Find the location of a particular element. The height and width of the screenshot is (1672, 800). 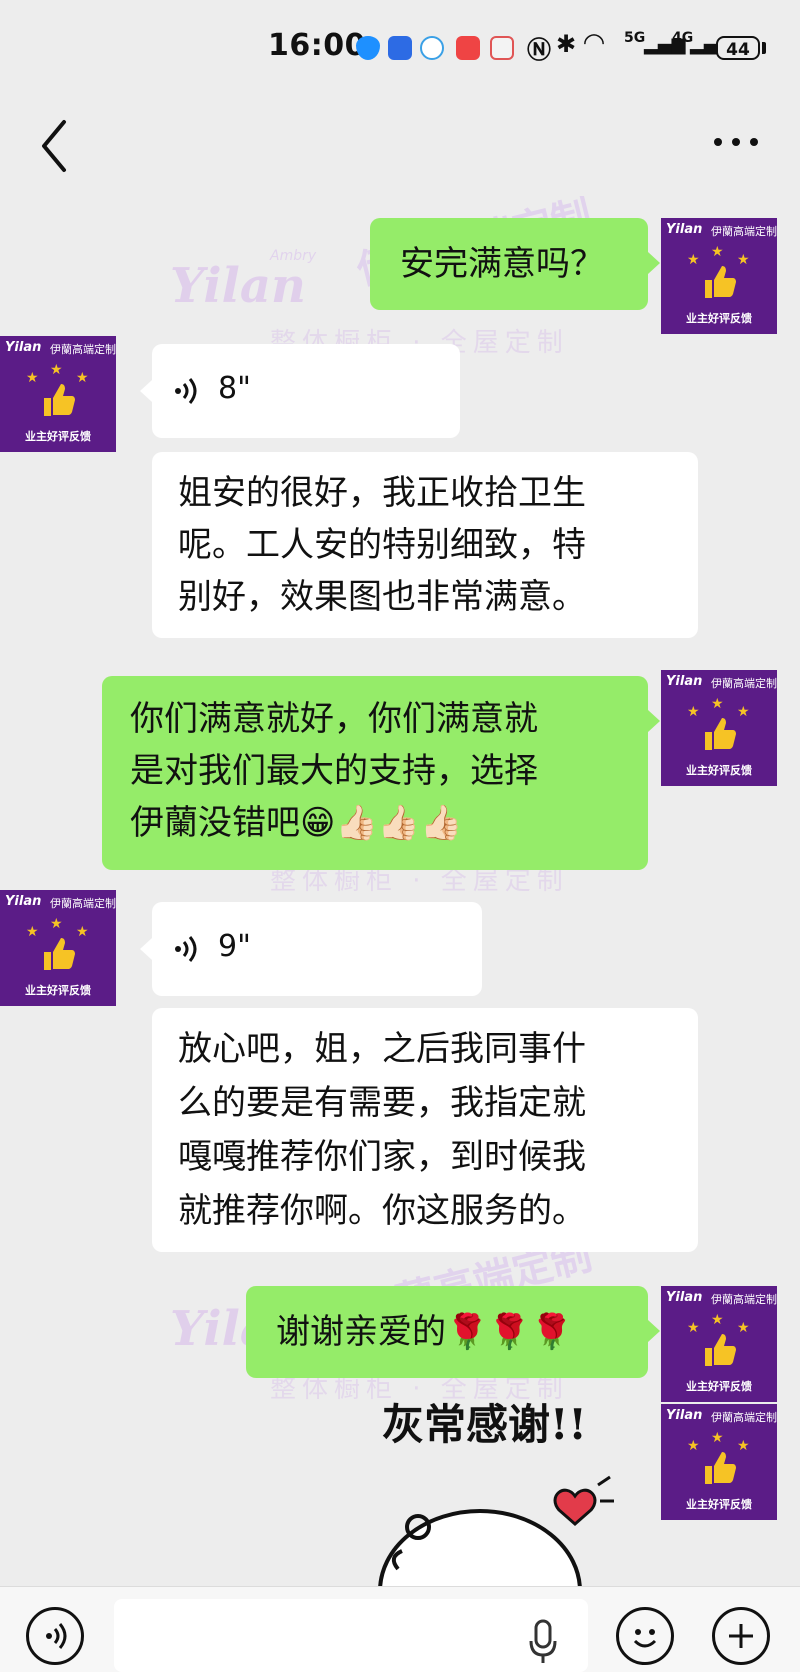

more-options-button is located at coordinates (736, 142).